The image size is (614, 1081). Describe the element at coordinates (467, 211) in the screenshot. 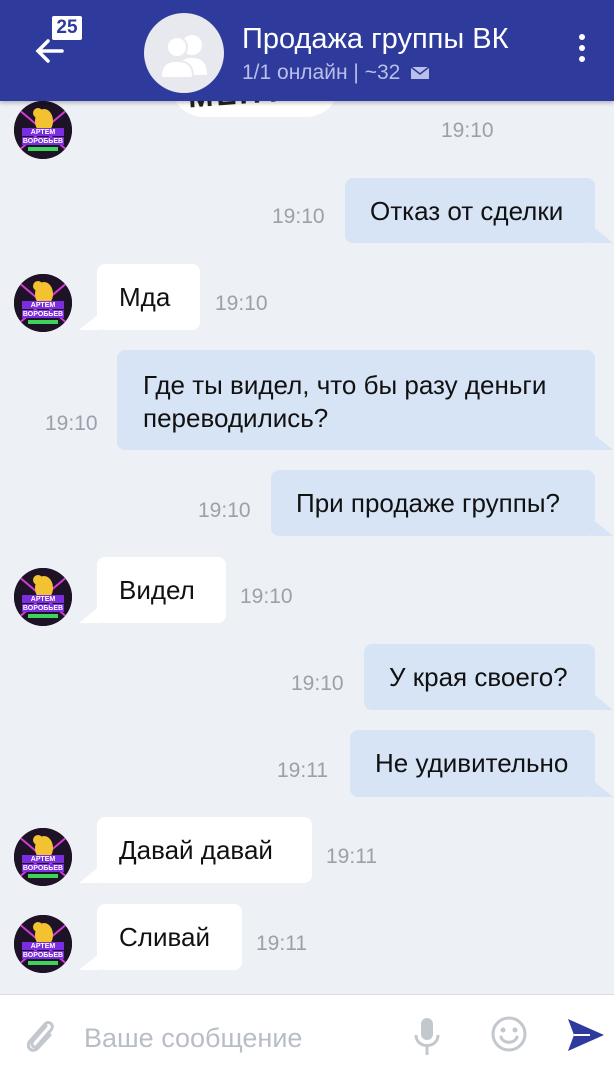

I see `message-text: Отказ от сделки` at that location.